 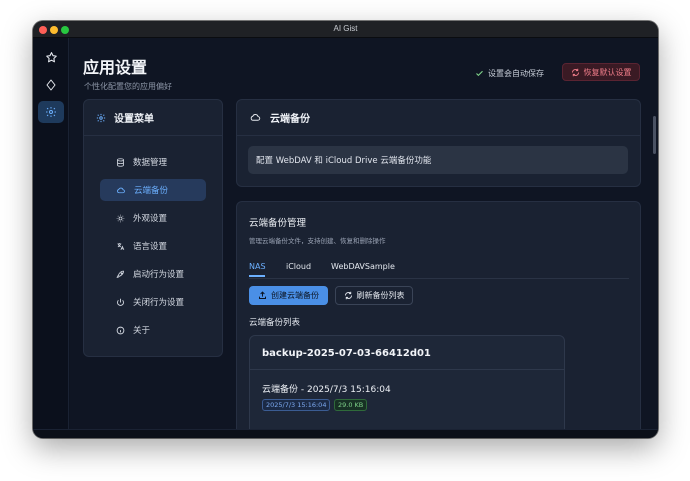 I want to click on refresh-backup-list-button: 刷新备份列表, so click(x=374, y=295).